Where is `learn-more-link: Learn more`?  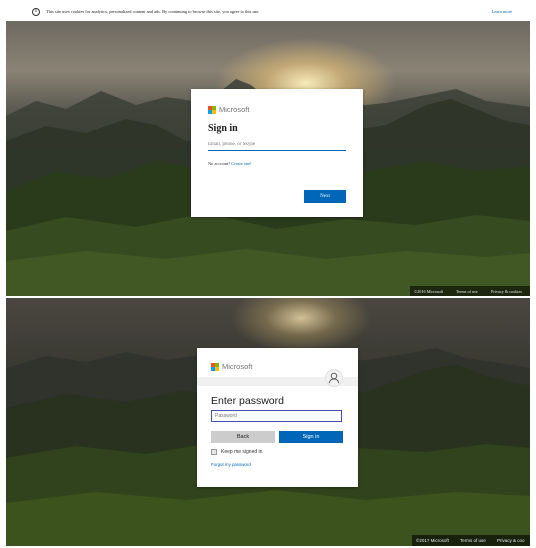
learn-more-link: Learn more is located at coordinates (502, 11).